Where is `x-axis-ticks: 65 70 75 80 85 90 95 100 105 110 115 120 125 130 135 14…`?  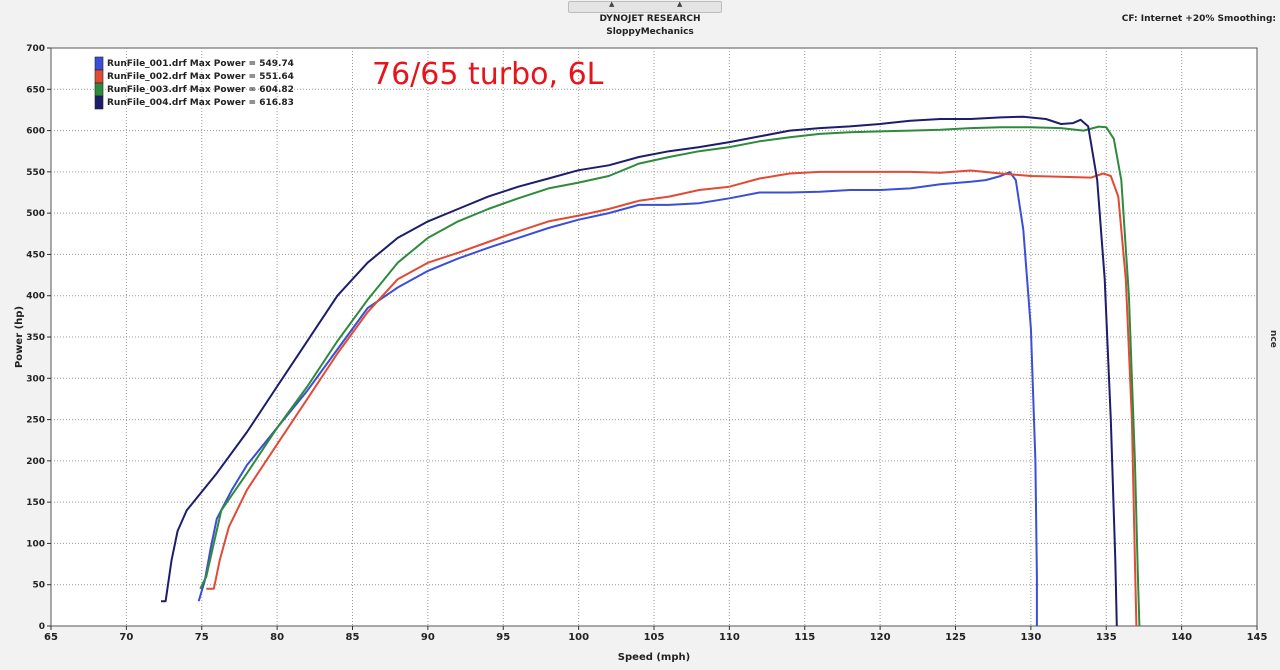 x-axis-ticks: 65 70 75 80 85 90 95 100 105 110 115 120 125 130 135 14… is located at coordinates (655, 634).